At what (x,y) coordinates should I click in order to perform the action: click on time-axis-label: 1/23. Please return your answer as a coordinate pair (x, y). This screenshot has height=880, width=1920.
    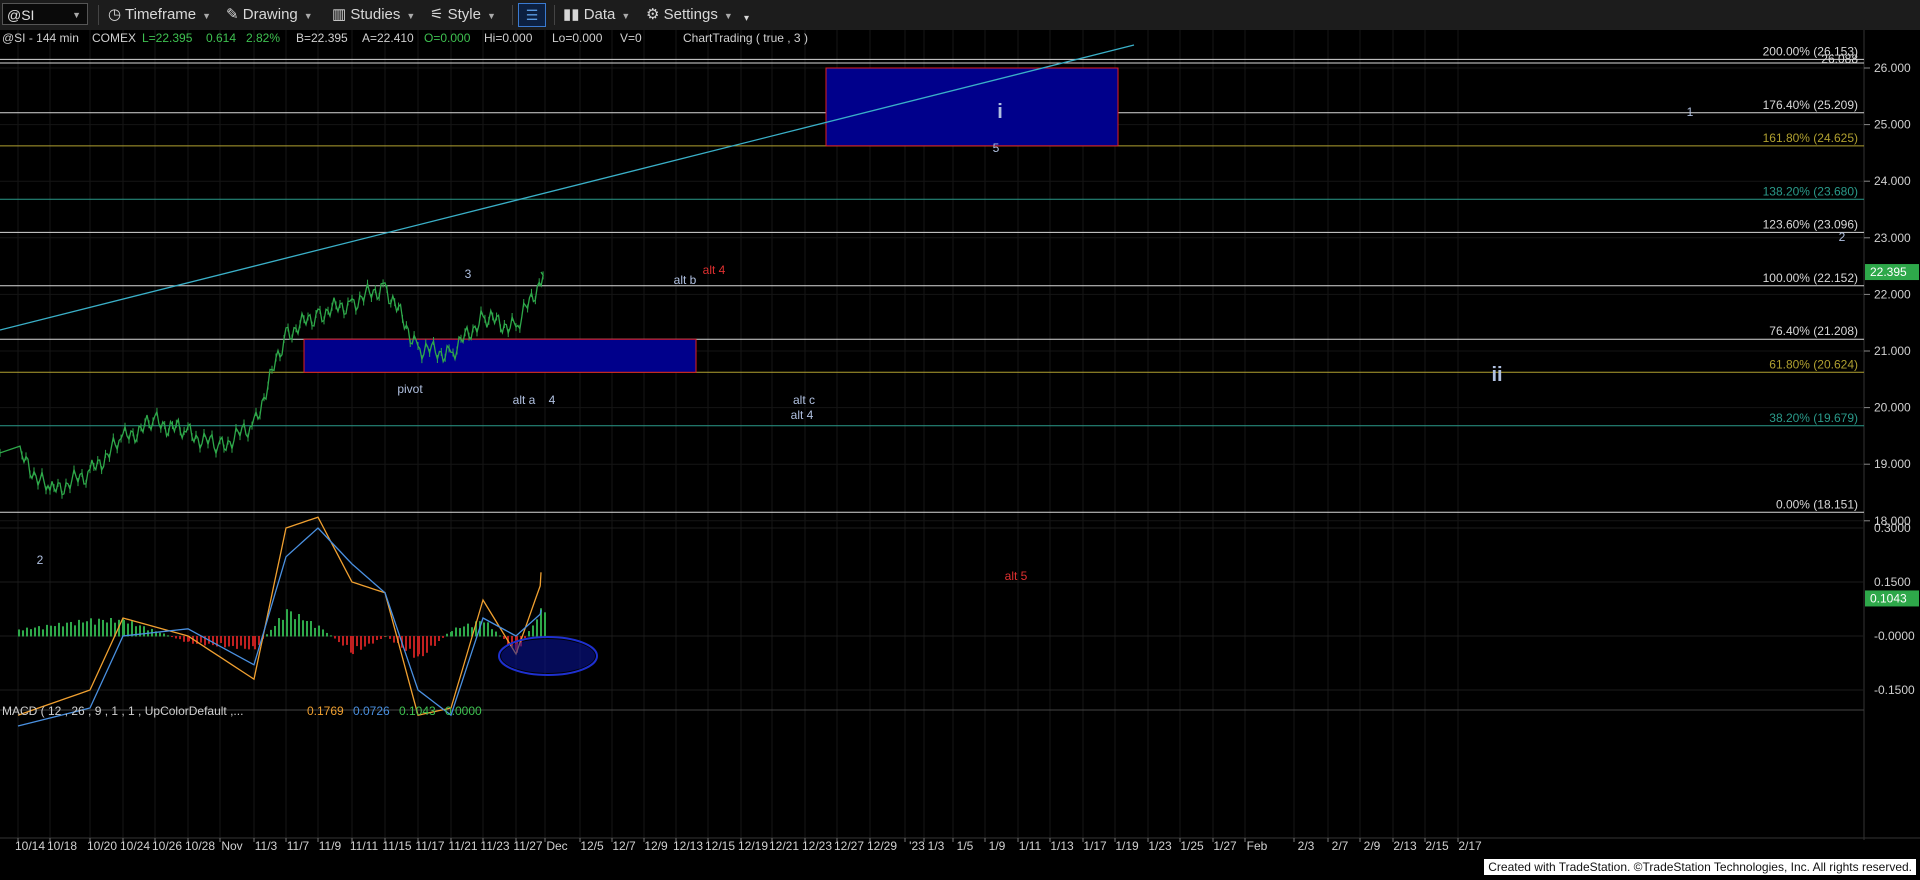
    Looking at the image, I should click on (1160, 846).